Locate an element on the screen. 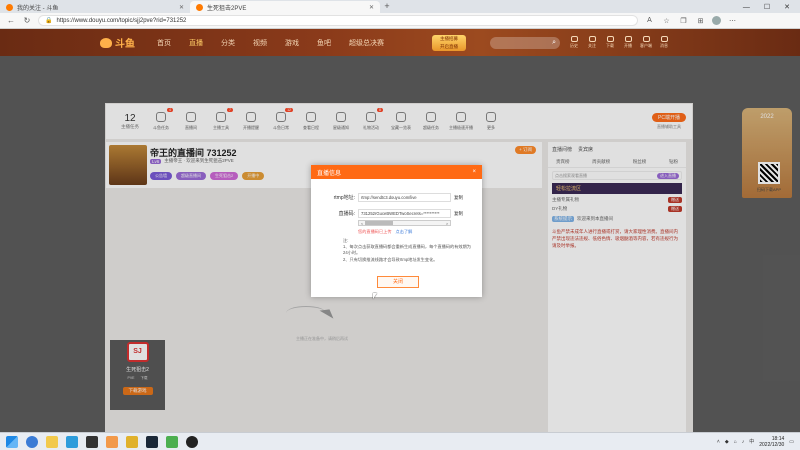  start-icon is located at coordinates (12, 441).